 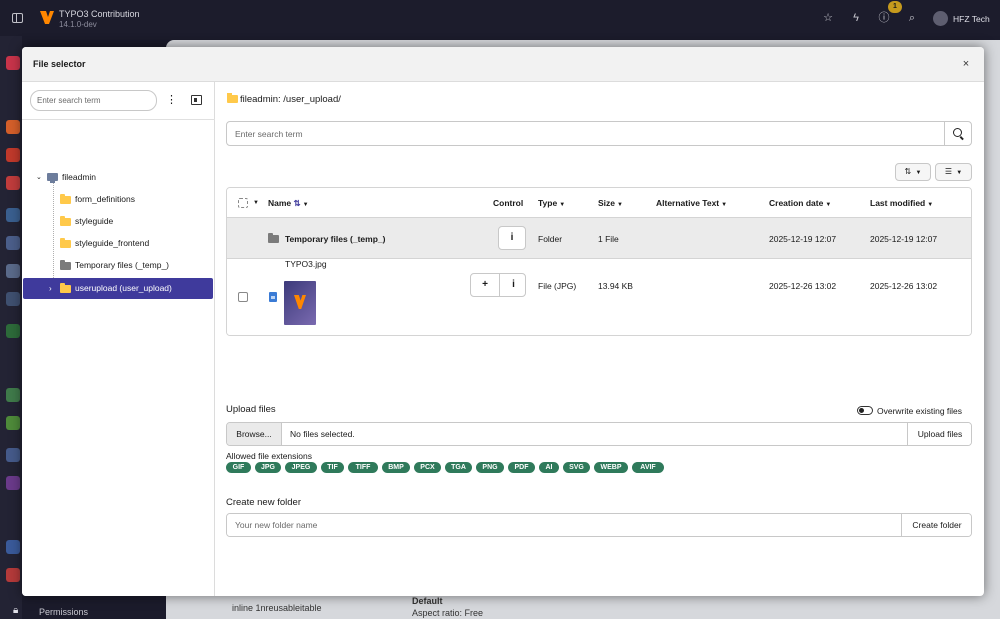 I want to click on bg-aspect-label: Aspect ratio: Free, so click(x=448, y=613).